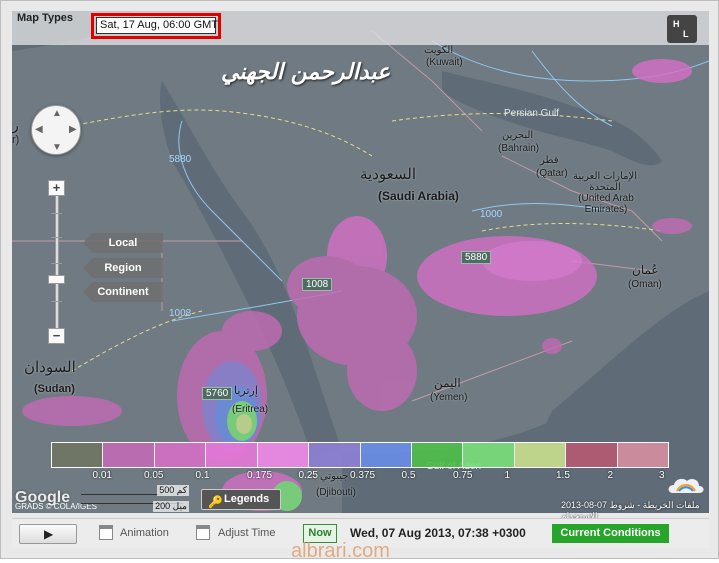 This screenshot has height=563, width=719. What do you see at coordinates (645, 284) in the screenshot?
I see `label-oman-en: (Oman)` at bounding box center [645, 284].